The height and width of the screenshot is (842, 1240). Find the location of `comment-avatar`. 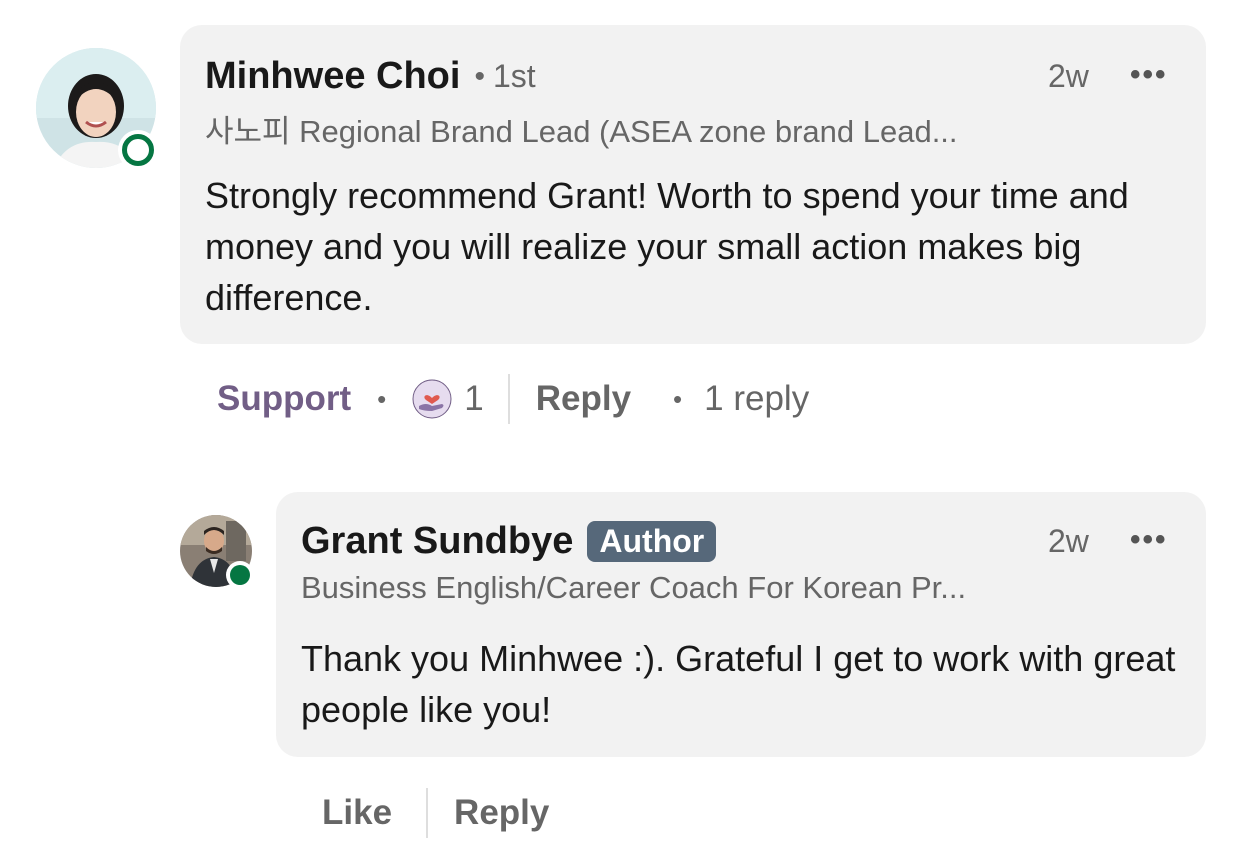

comment-avatar is located at coordinates (97, 109).